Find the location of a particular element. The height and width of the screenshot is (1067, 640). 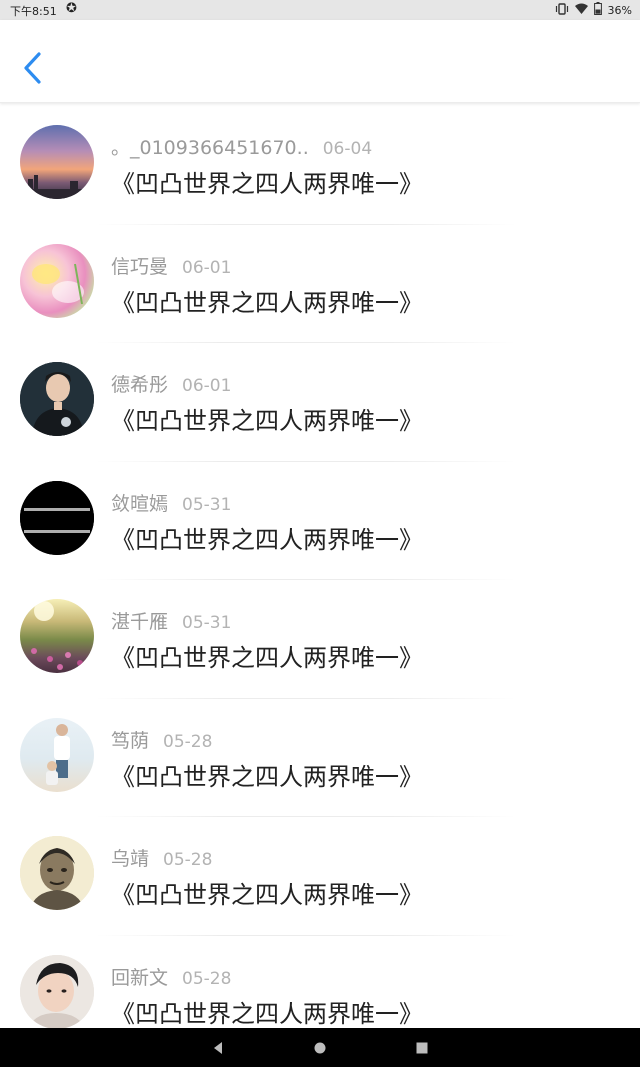

list-item: 信巧曼 06-01 《凹凸世界之四人两界唯一》 is located at coordinates (320, 284).